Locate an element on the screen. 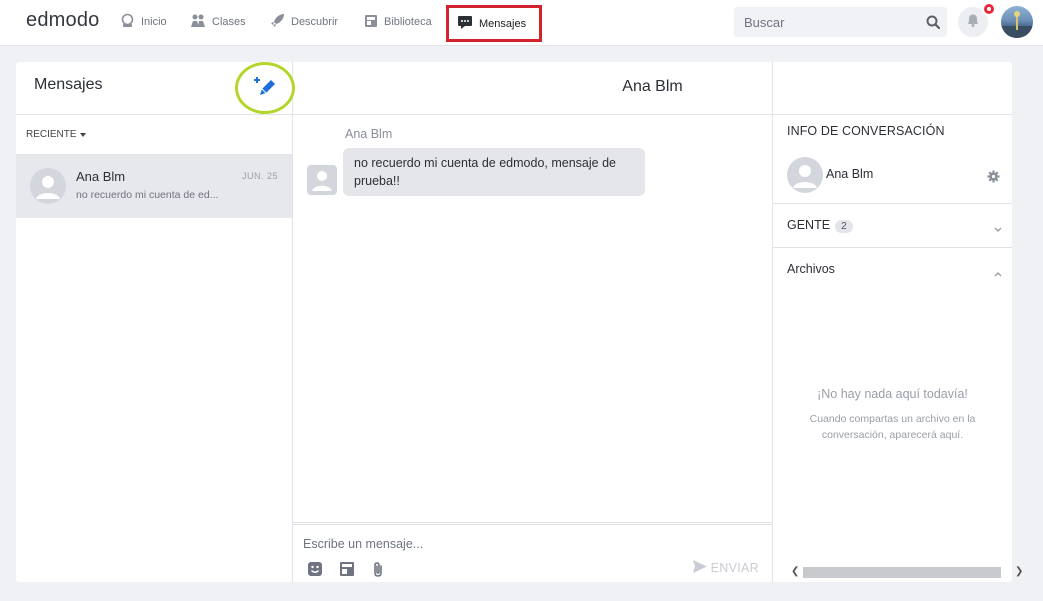 Image resolution: width=1043 pixels, height=601 pixels. scroll-left-icon: ❮ is located at coordinates (795, 571).